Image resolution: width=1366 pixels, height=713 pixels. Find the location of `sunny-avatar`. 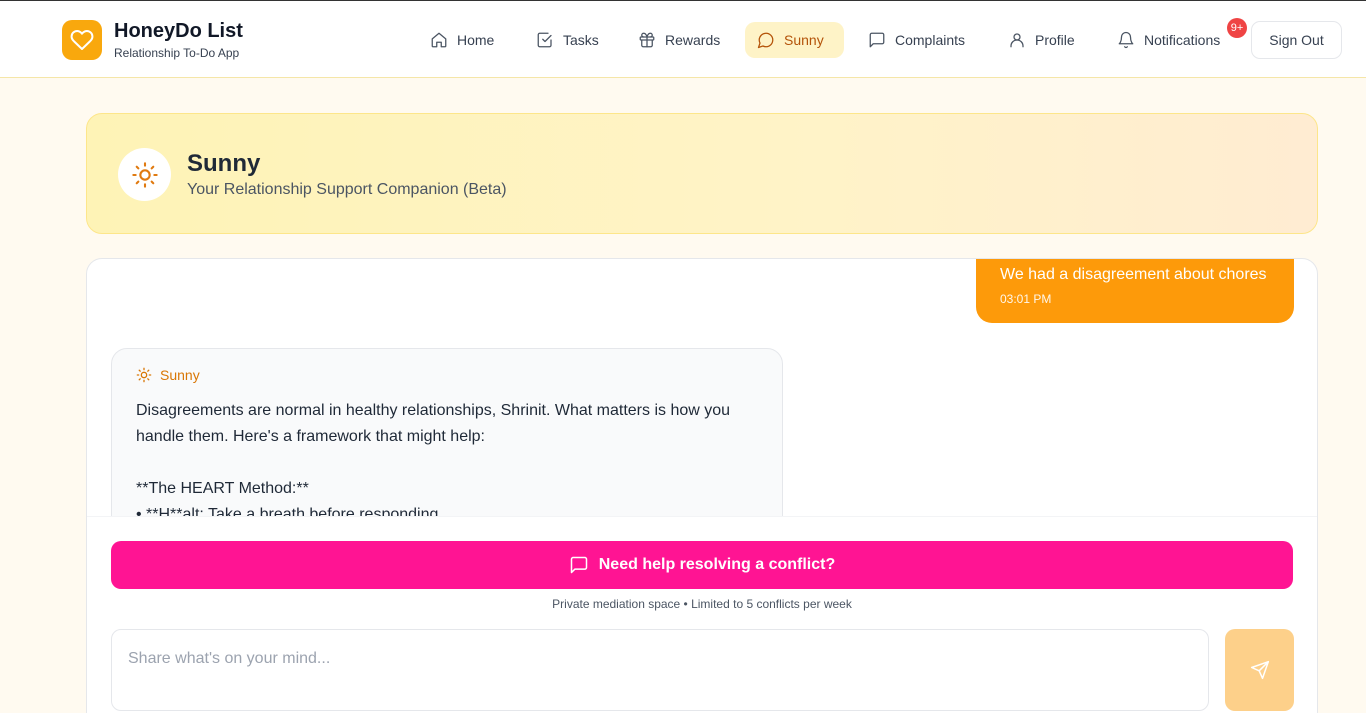

sunny-avatar is located at coordinates (144, 174).